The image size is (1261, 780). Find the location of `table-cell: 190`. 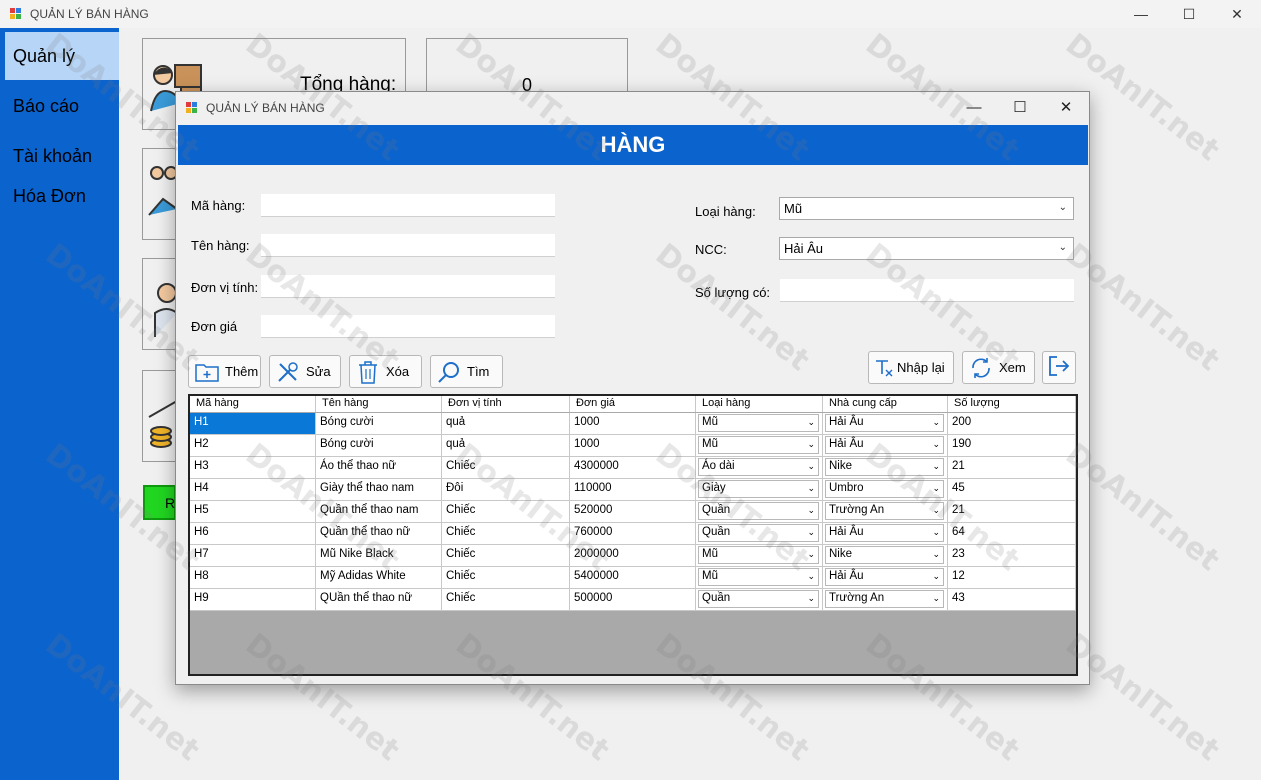

table-cell: 190 is located at coordinates (1012, 446).